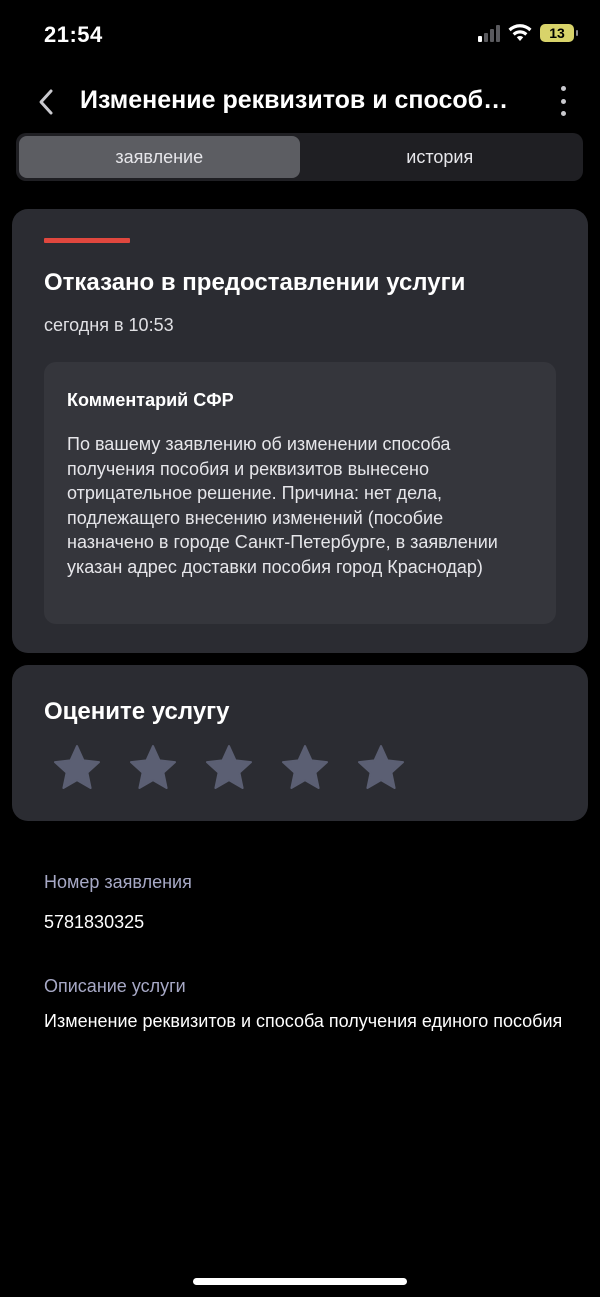 The image size is (600, 1297). Describe the element at coordinates (563, 101) in the screenshot. I see `more-options-button` at that location.